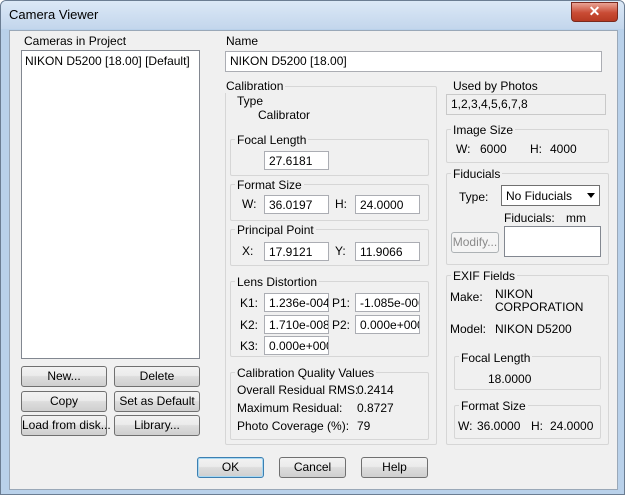 The width and height of the screenshot is (625, 495). I want to click on format-size-label: Format Size, so click(269, 185).